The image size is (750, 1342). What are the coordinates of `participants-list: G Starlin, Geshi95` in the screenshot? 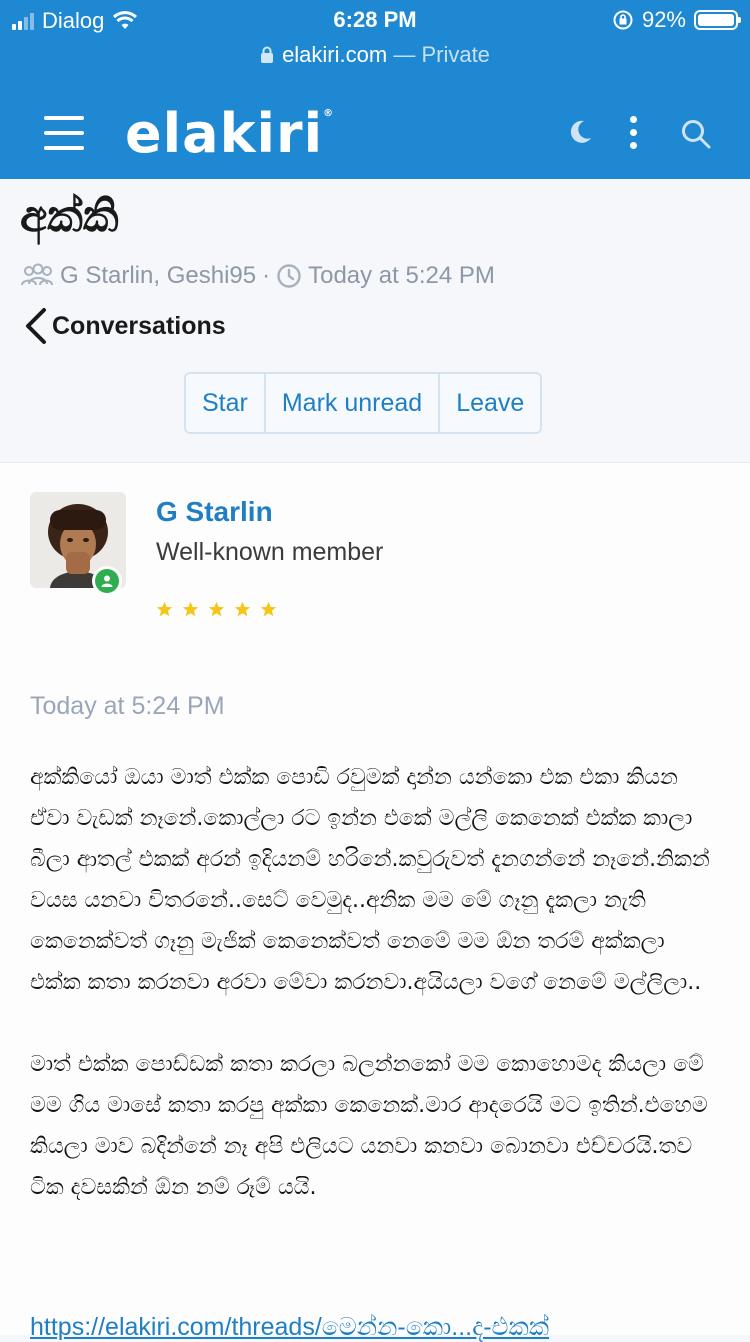 It's located at (158, 275).